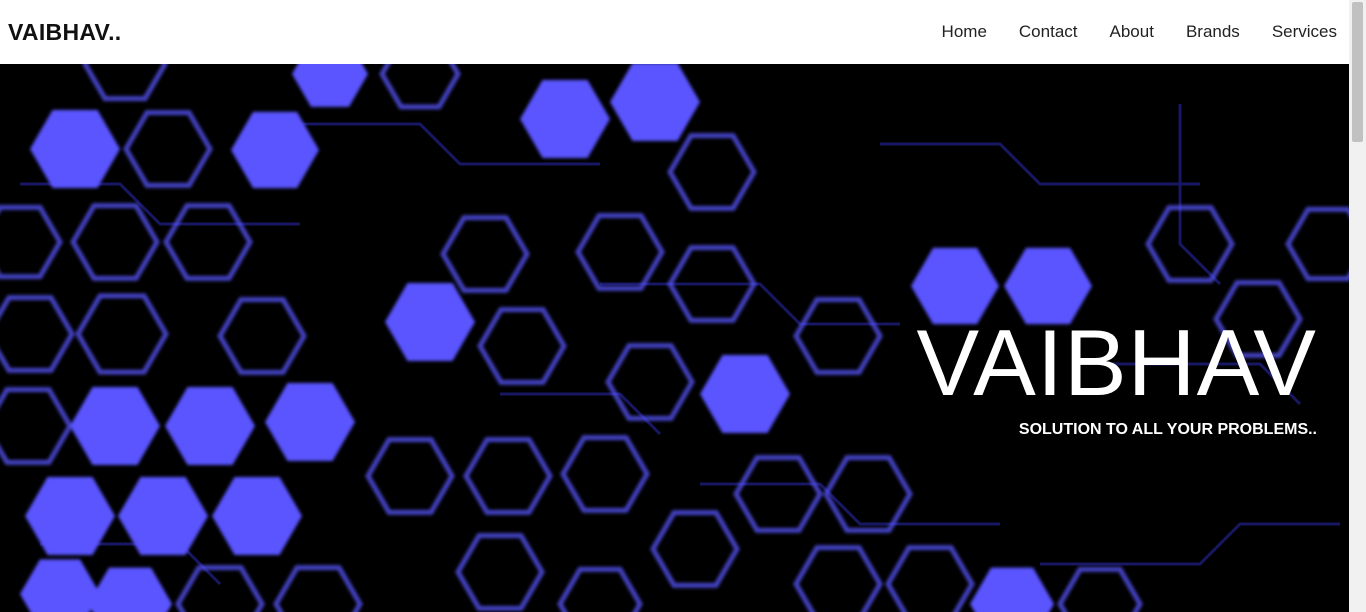 The height and width of the screenshot is (612, 1366). Describe the element at coordinates (64, 32) in the screenshot. I see `brand-logo: VAIBHAV..` at that location.